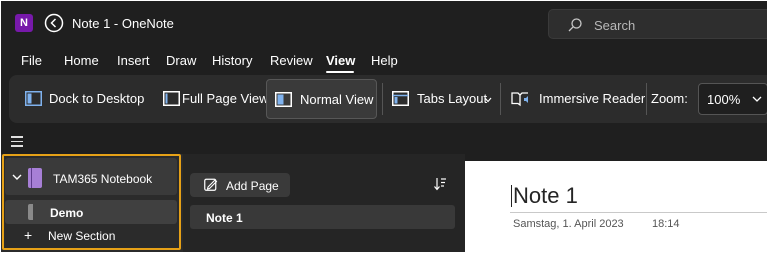  I want to click on tabs-layout-icon, so click(400, 98).